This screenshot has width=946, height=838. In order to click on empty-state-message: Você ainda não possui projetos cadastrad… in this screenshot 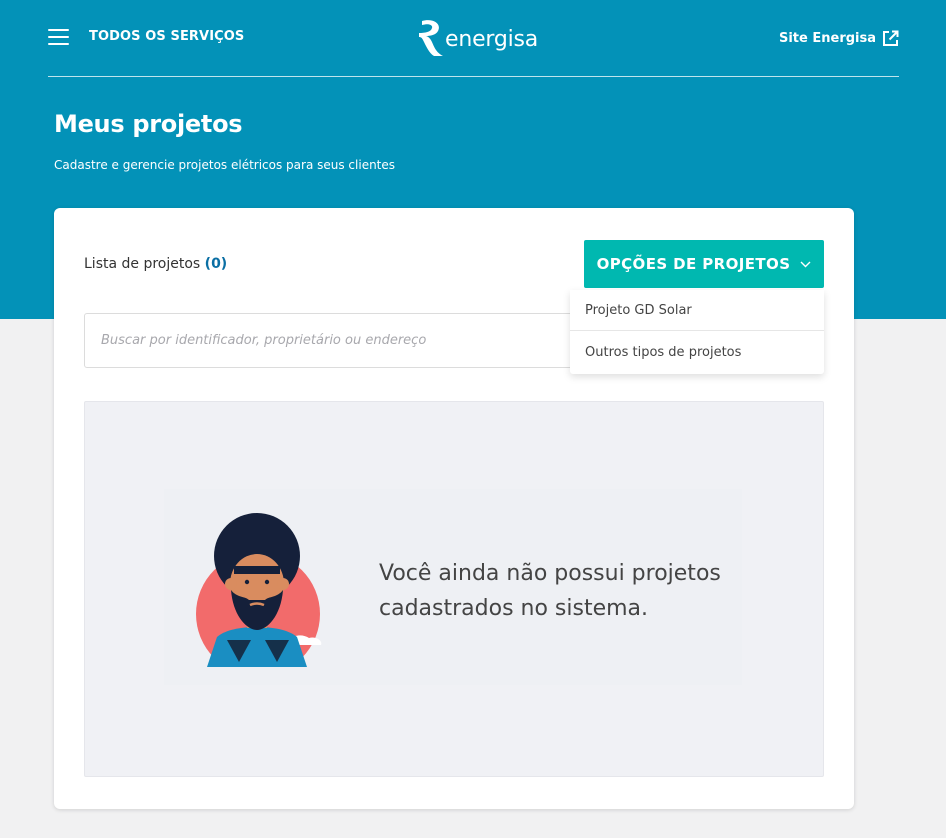, I will do `click(550, 591)`.